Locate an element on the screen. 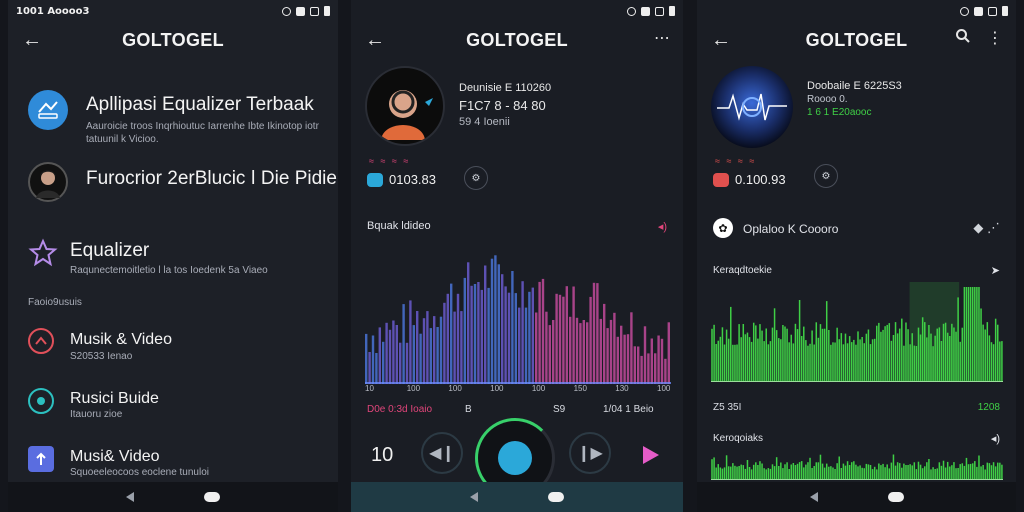  share-icon: ◆ ⋰ is located at coordinates (986, 228).